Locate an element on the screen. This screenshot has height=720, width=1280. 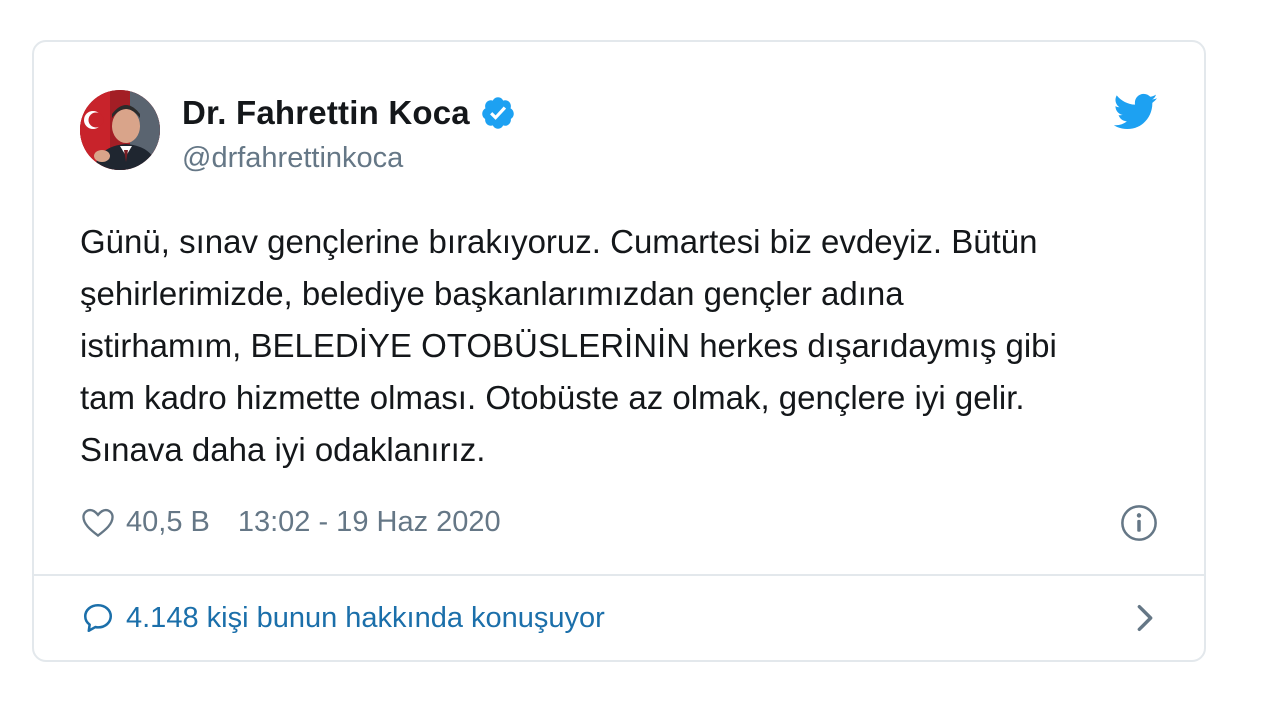
author-row: Dr. Fahrettin Koca is located at coordinates (349, 113).